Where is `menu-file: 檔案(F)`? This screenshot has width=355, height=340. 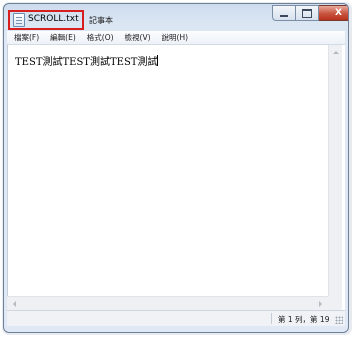 menu-file: 檔案(F) is located at coordinates (26, 37).